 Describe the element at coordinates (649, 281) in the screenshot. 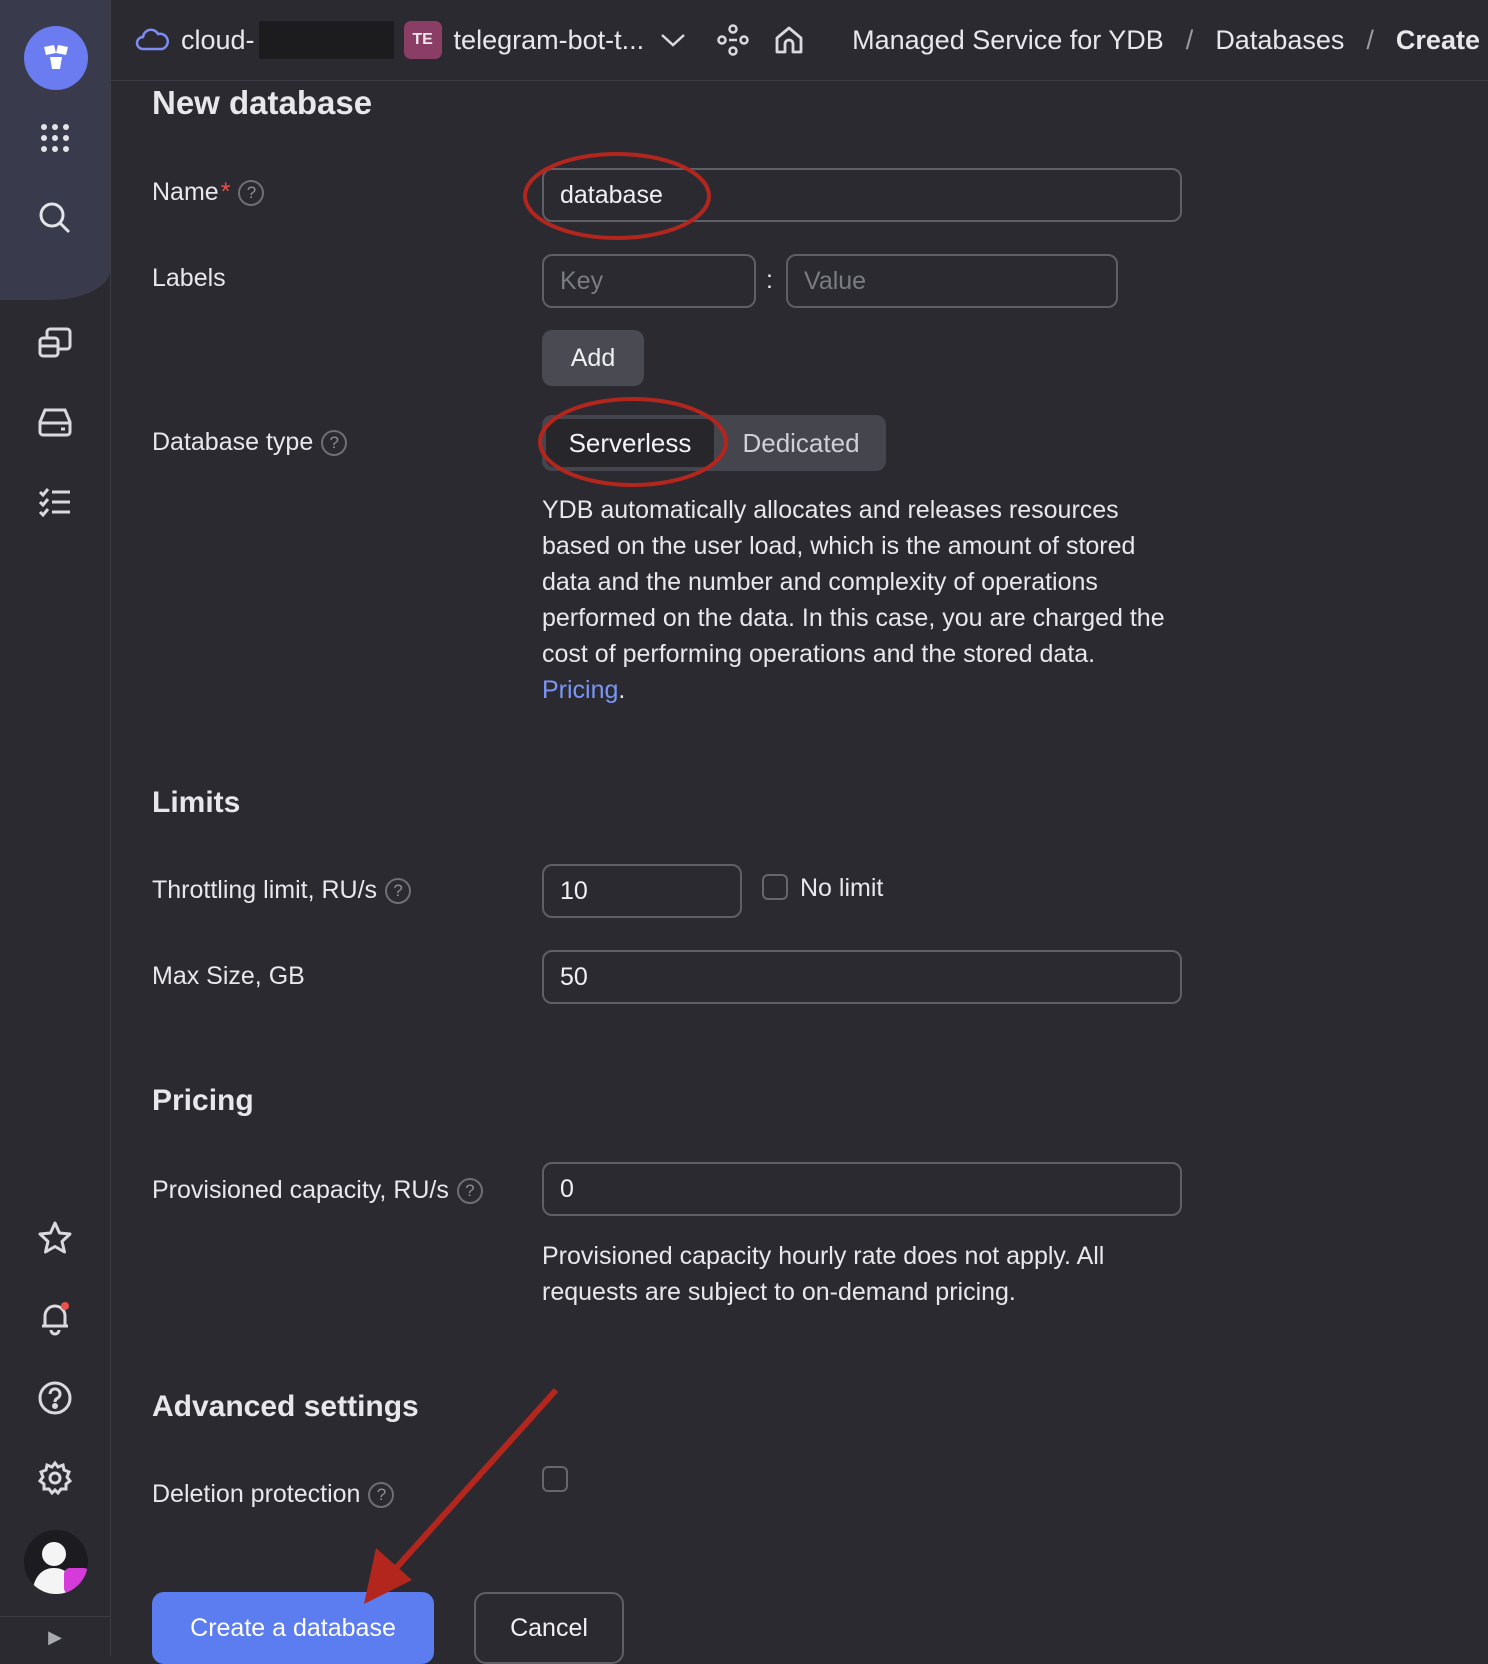

I see `label-key-input` at that location.